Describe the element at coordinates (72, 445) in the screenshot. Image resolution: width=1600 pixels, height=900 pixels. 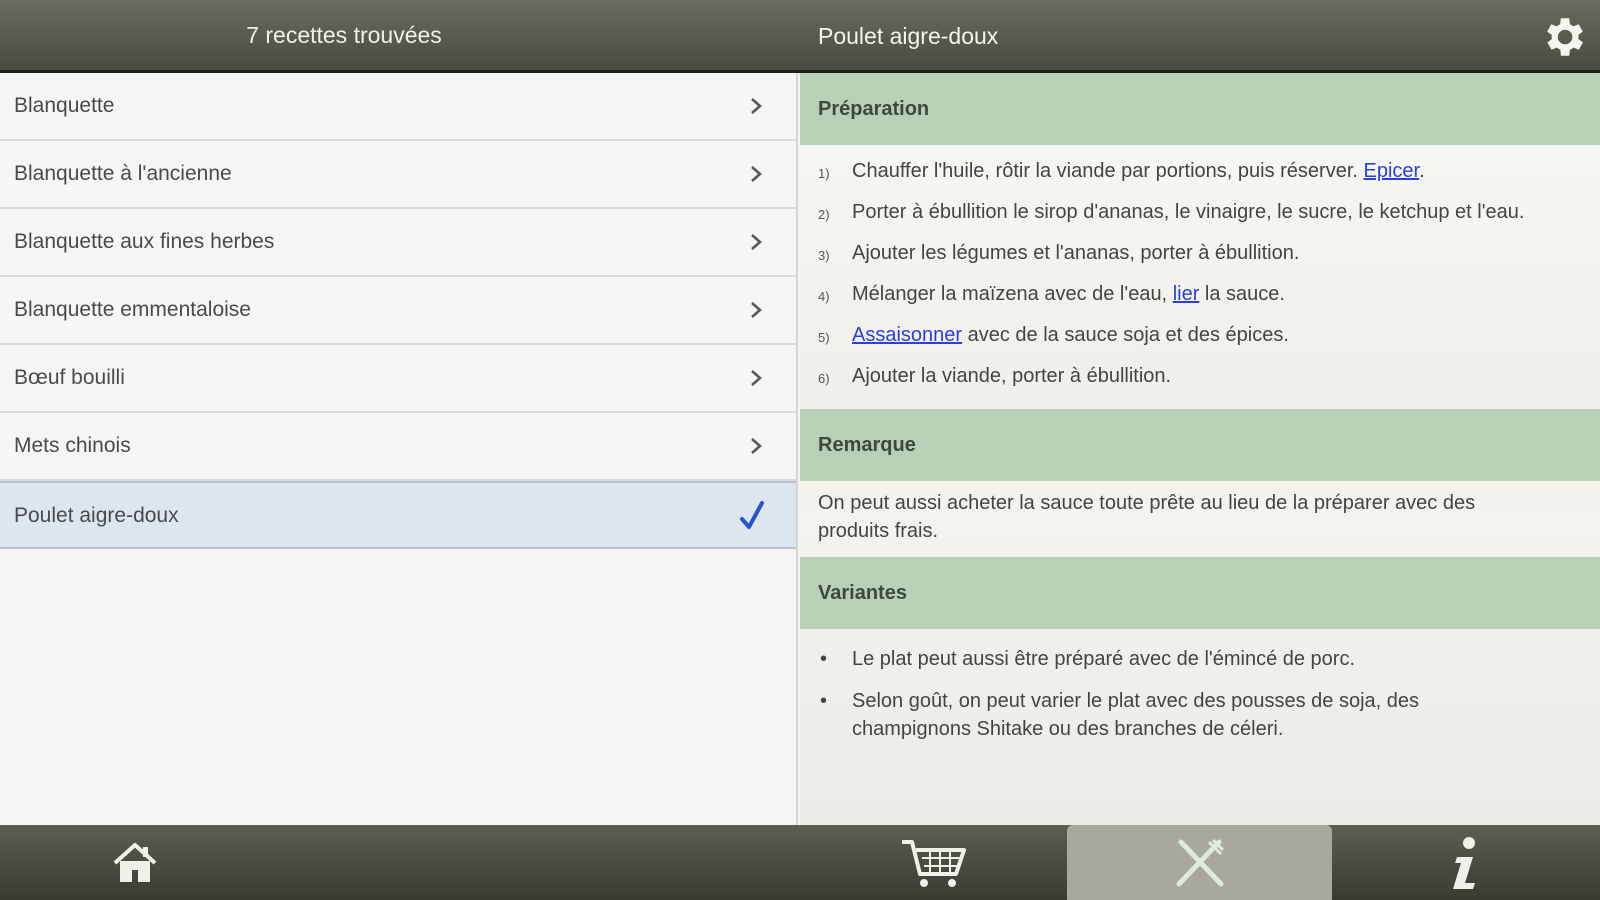
I see `list-item-label: Mets chinois` at that location.